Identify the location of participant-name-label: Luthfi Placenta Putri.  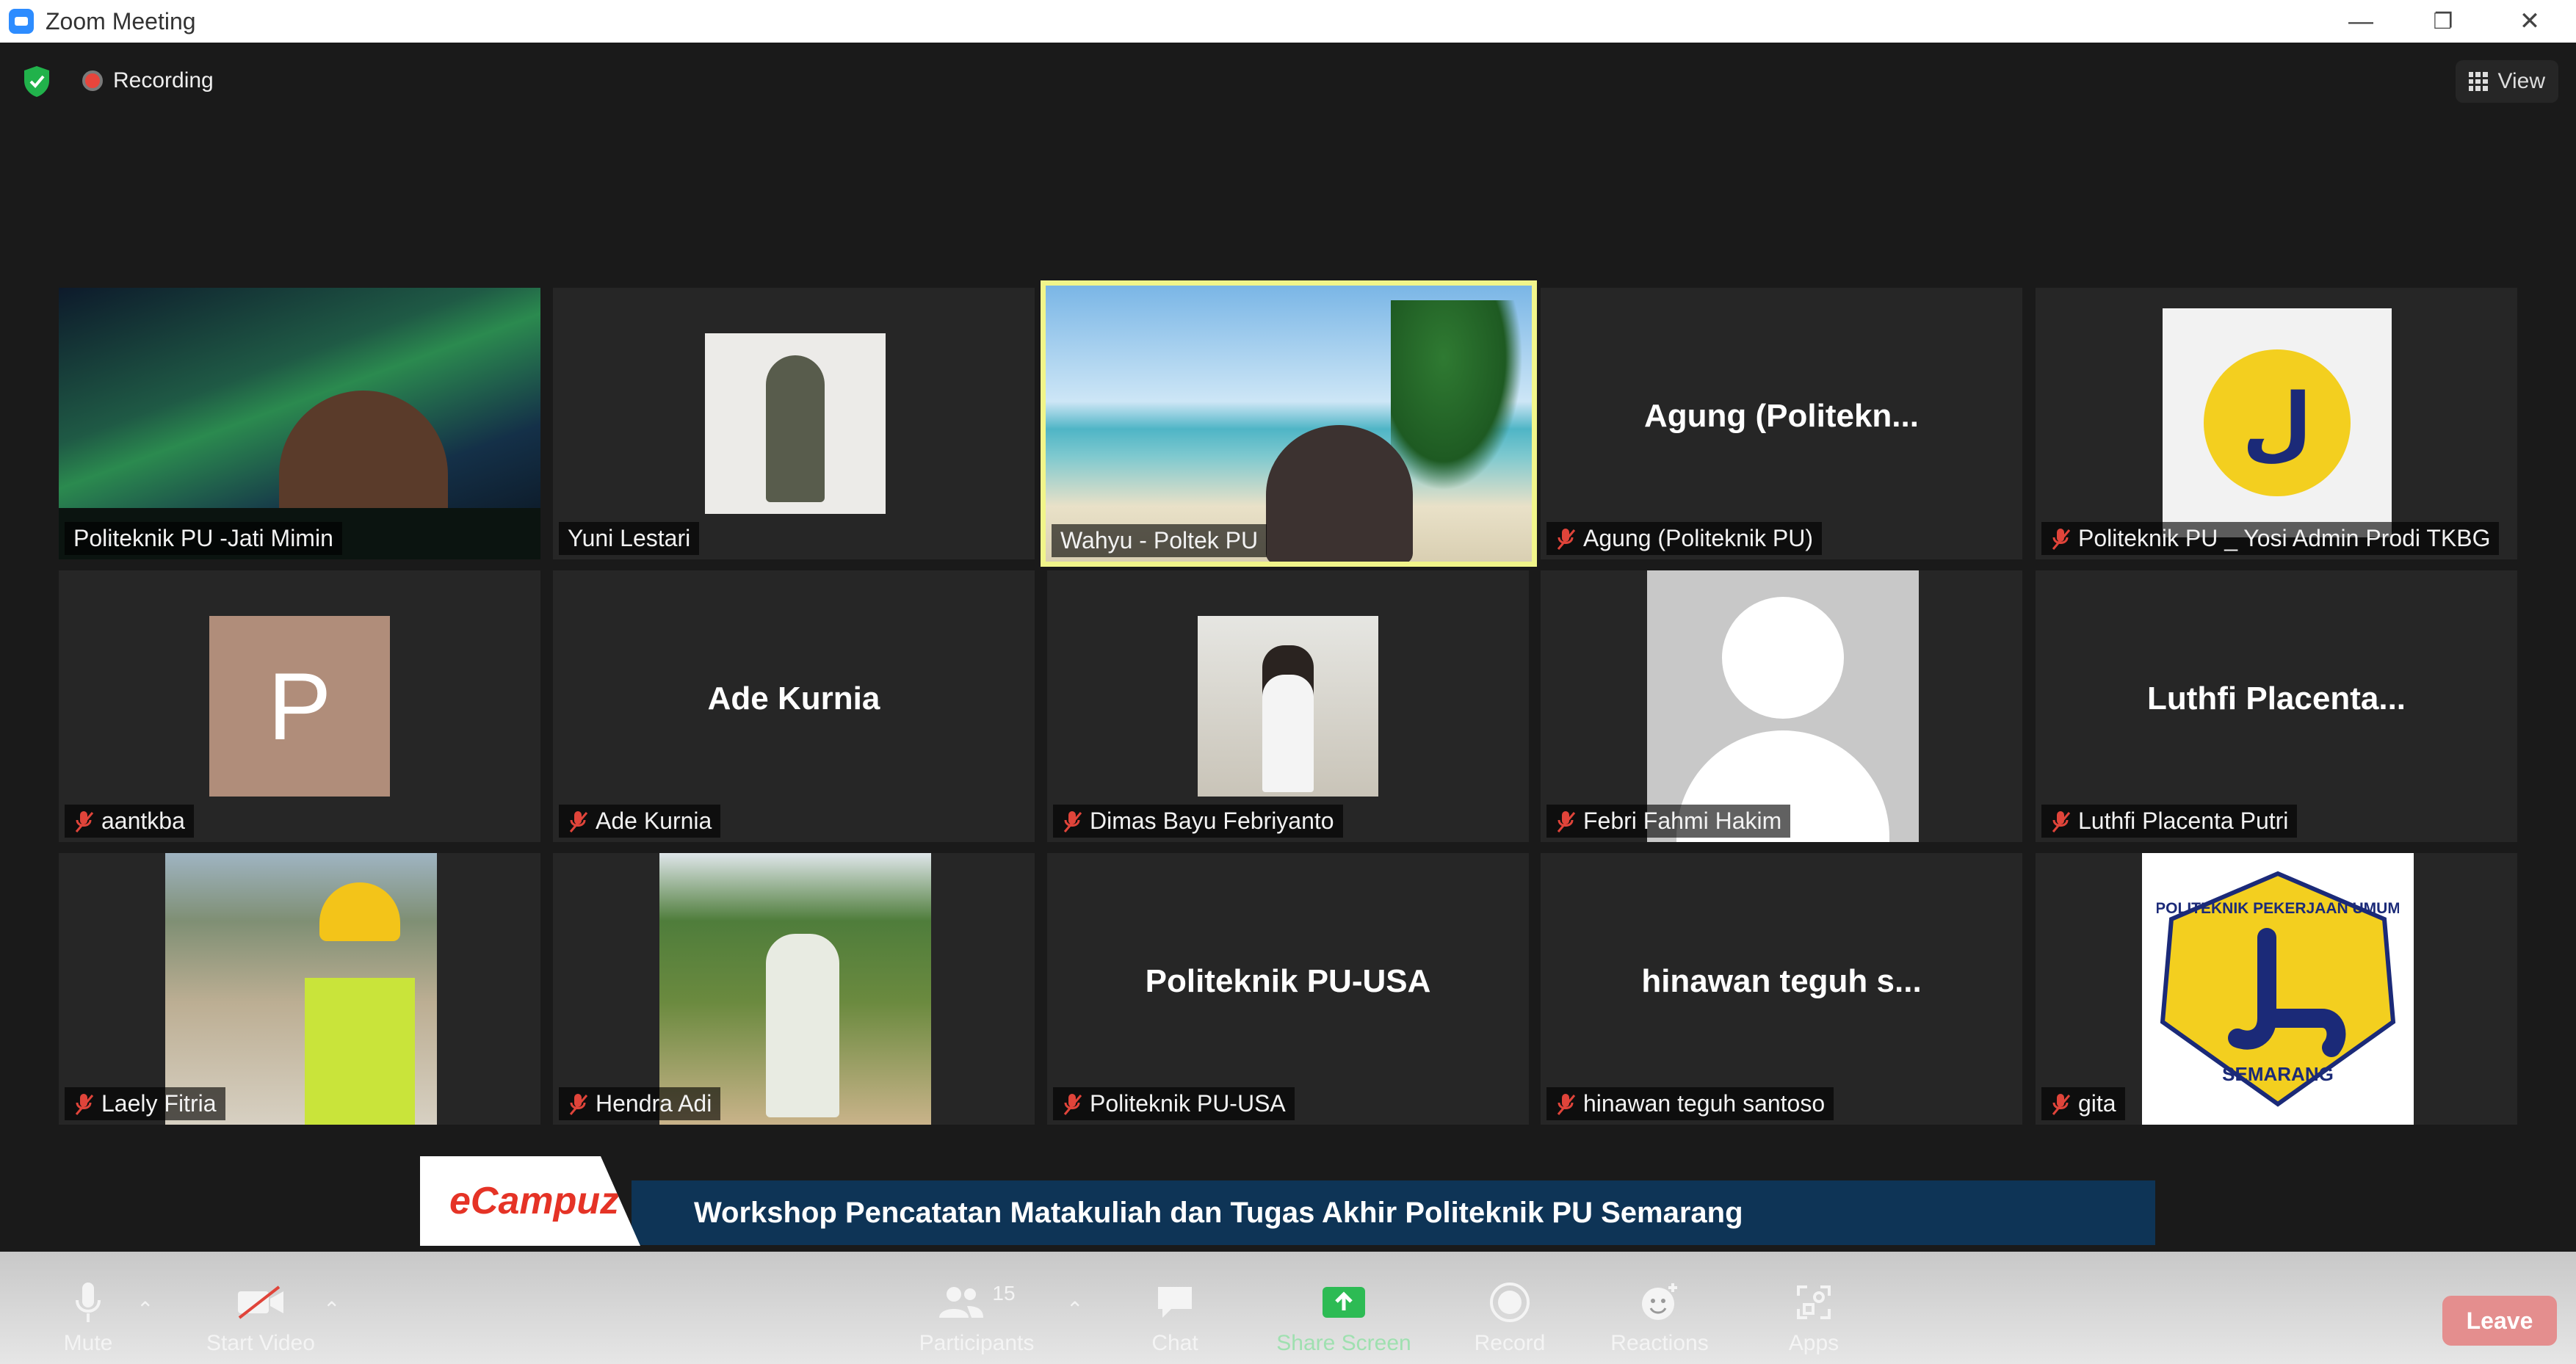
(2169, 821).